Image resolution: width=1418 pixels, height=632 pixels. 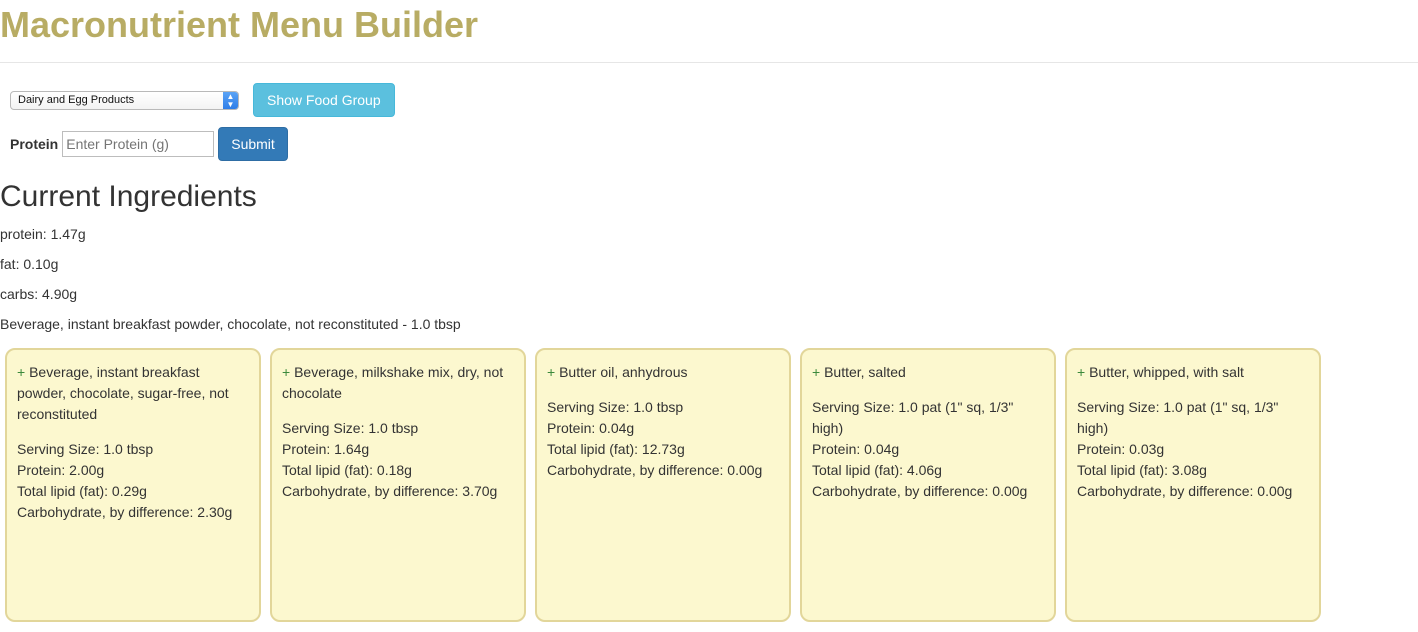 What do you see at coordinates (39, 294) in the screenshot?
I see `current-carbs: carbs: 4.90g` at bounding box center [39, 294].